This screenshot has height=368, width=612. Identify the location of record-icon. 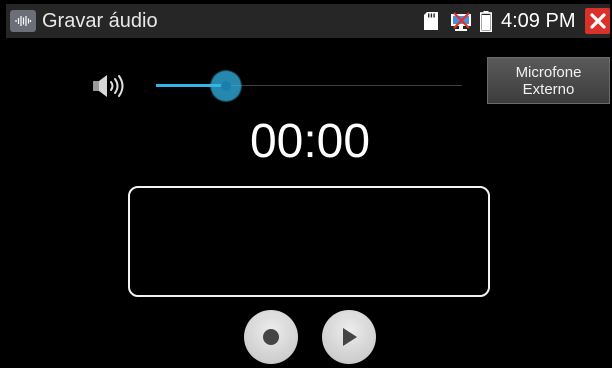
(271, 337).